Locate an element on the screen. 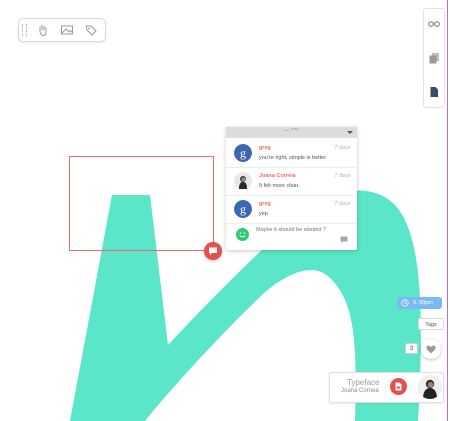 This screenshot has width=450, height=421. status-badge: 0. 00pm is located at coordinates (419, 303).